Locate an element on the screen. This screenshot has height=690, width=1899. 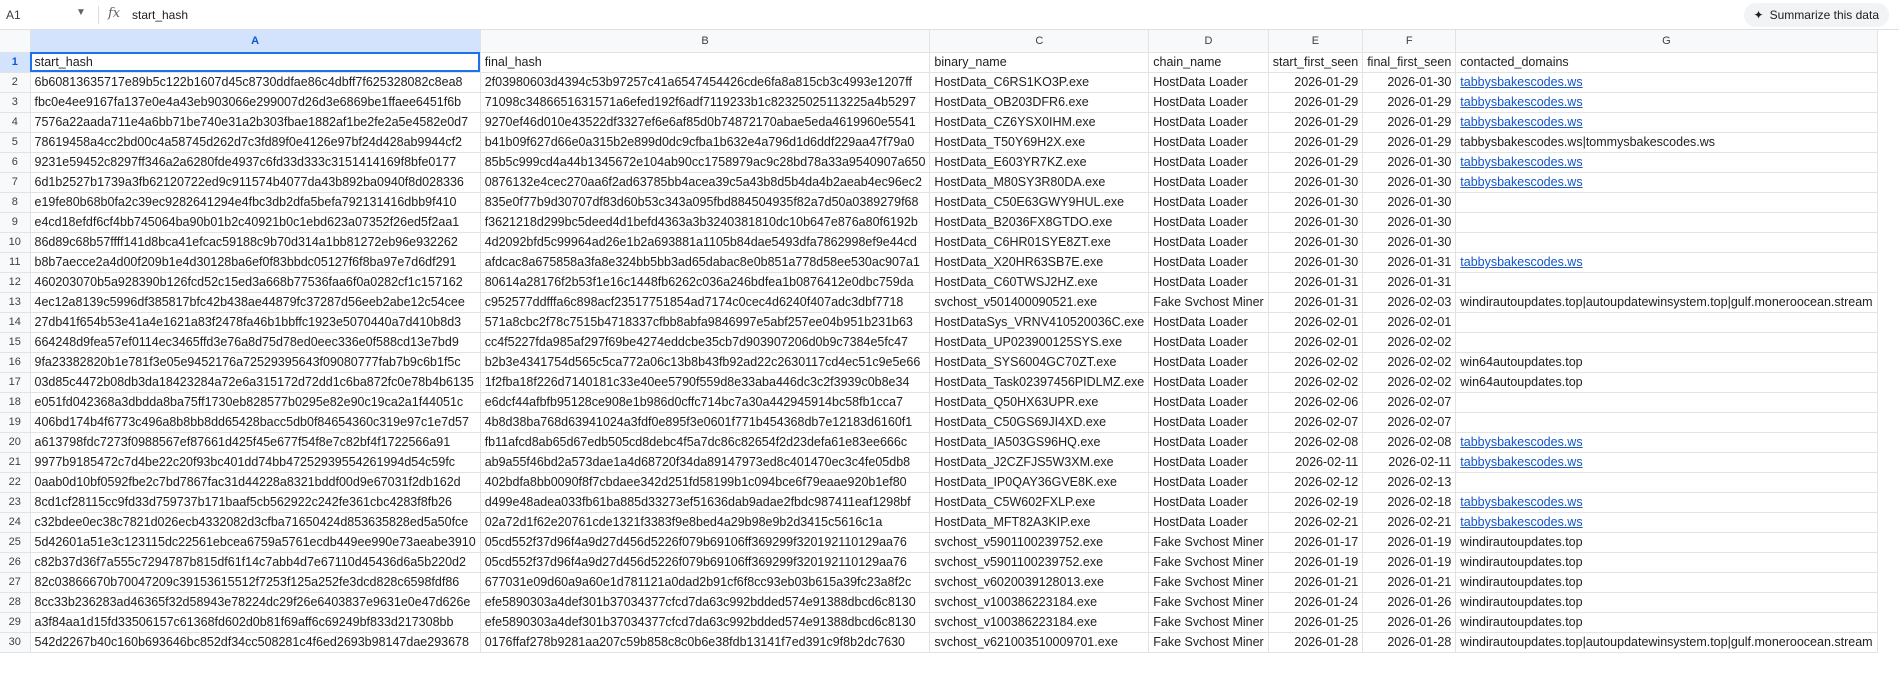
cell-f29: 2026-01-26 is located at coordinates (1409, 622).